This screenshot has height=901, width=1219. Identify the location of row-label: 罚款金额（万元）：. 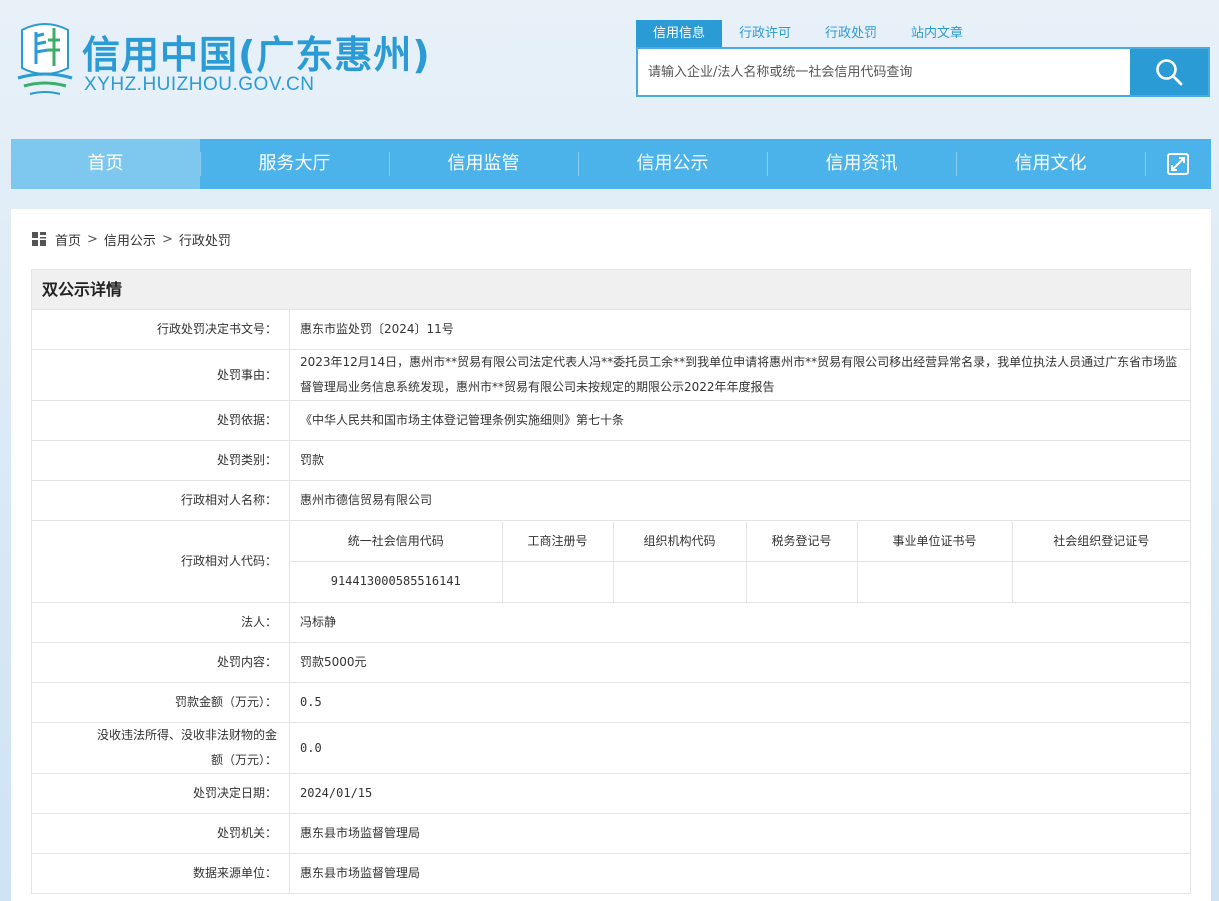
(160, 702).